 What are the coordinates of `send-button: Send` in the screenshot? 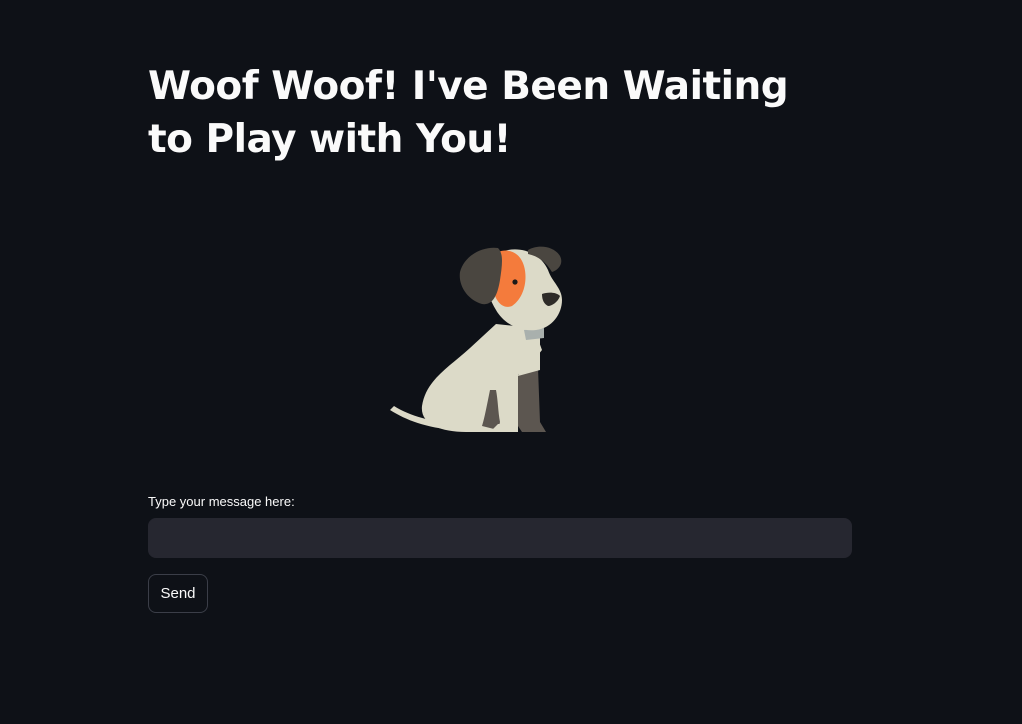 It's located at (178, 593).